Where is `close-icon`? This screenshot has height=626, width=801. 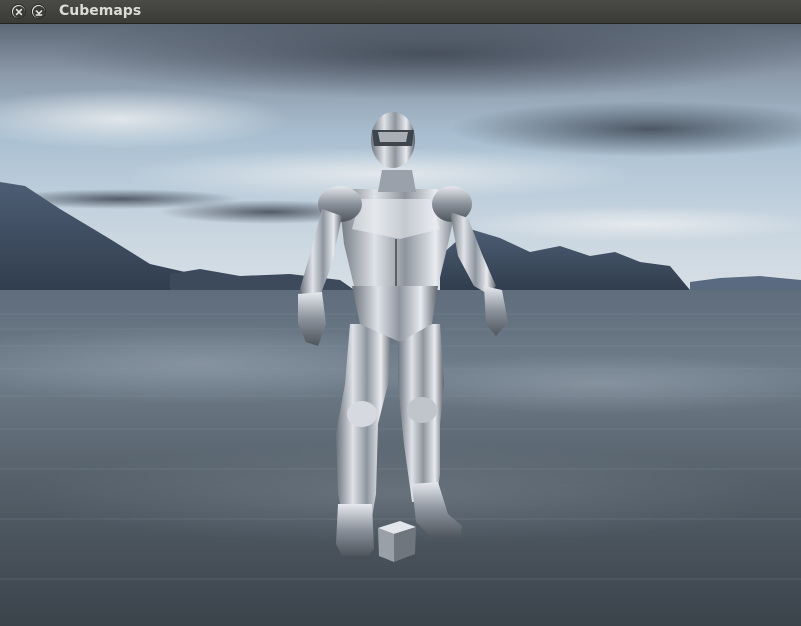
close-icon is located at coordinates (19, 12).